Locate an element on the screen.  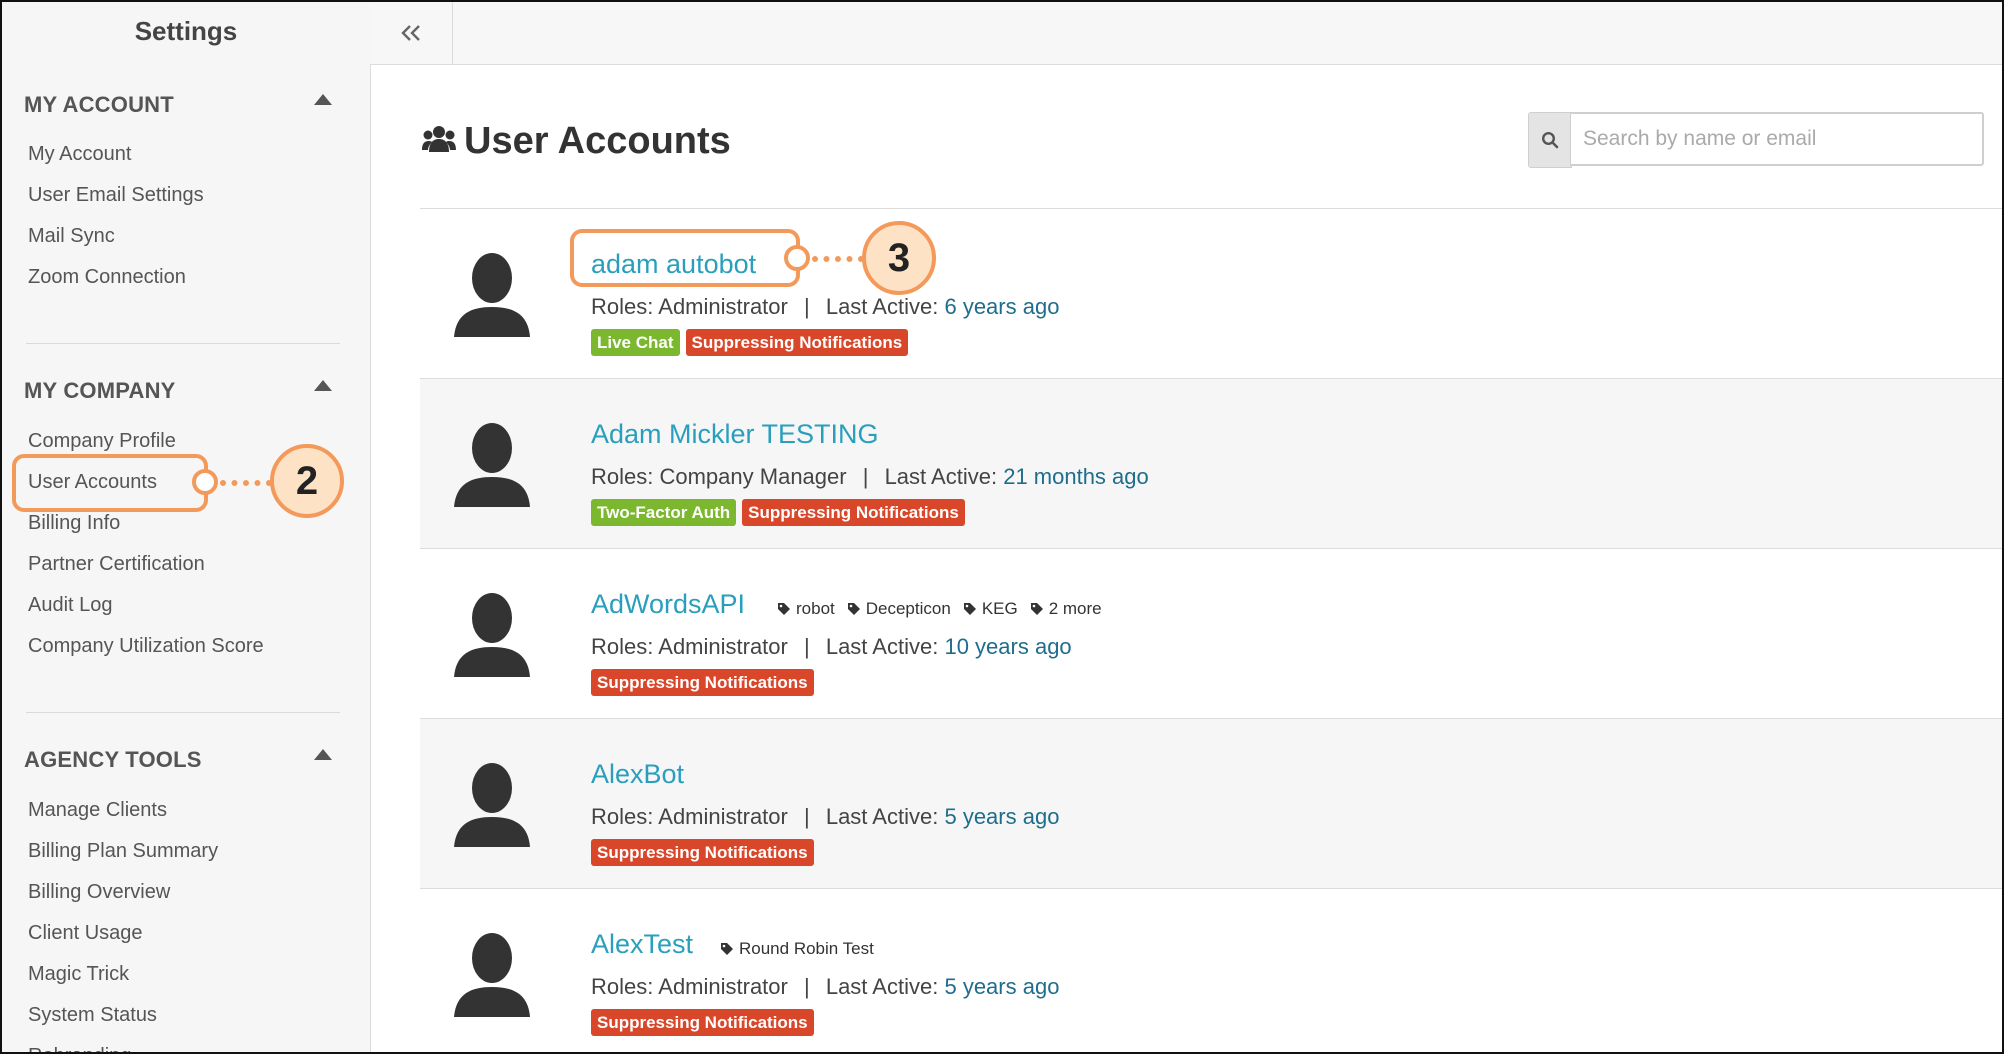
sidebar-item-client-usage: Client Usage is located at coordinates (85, 933).